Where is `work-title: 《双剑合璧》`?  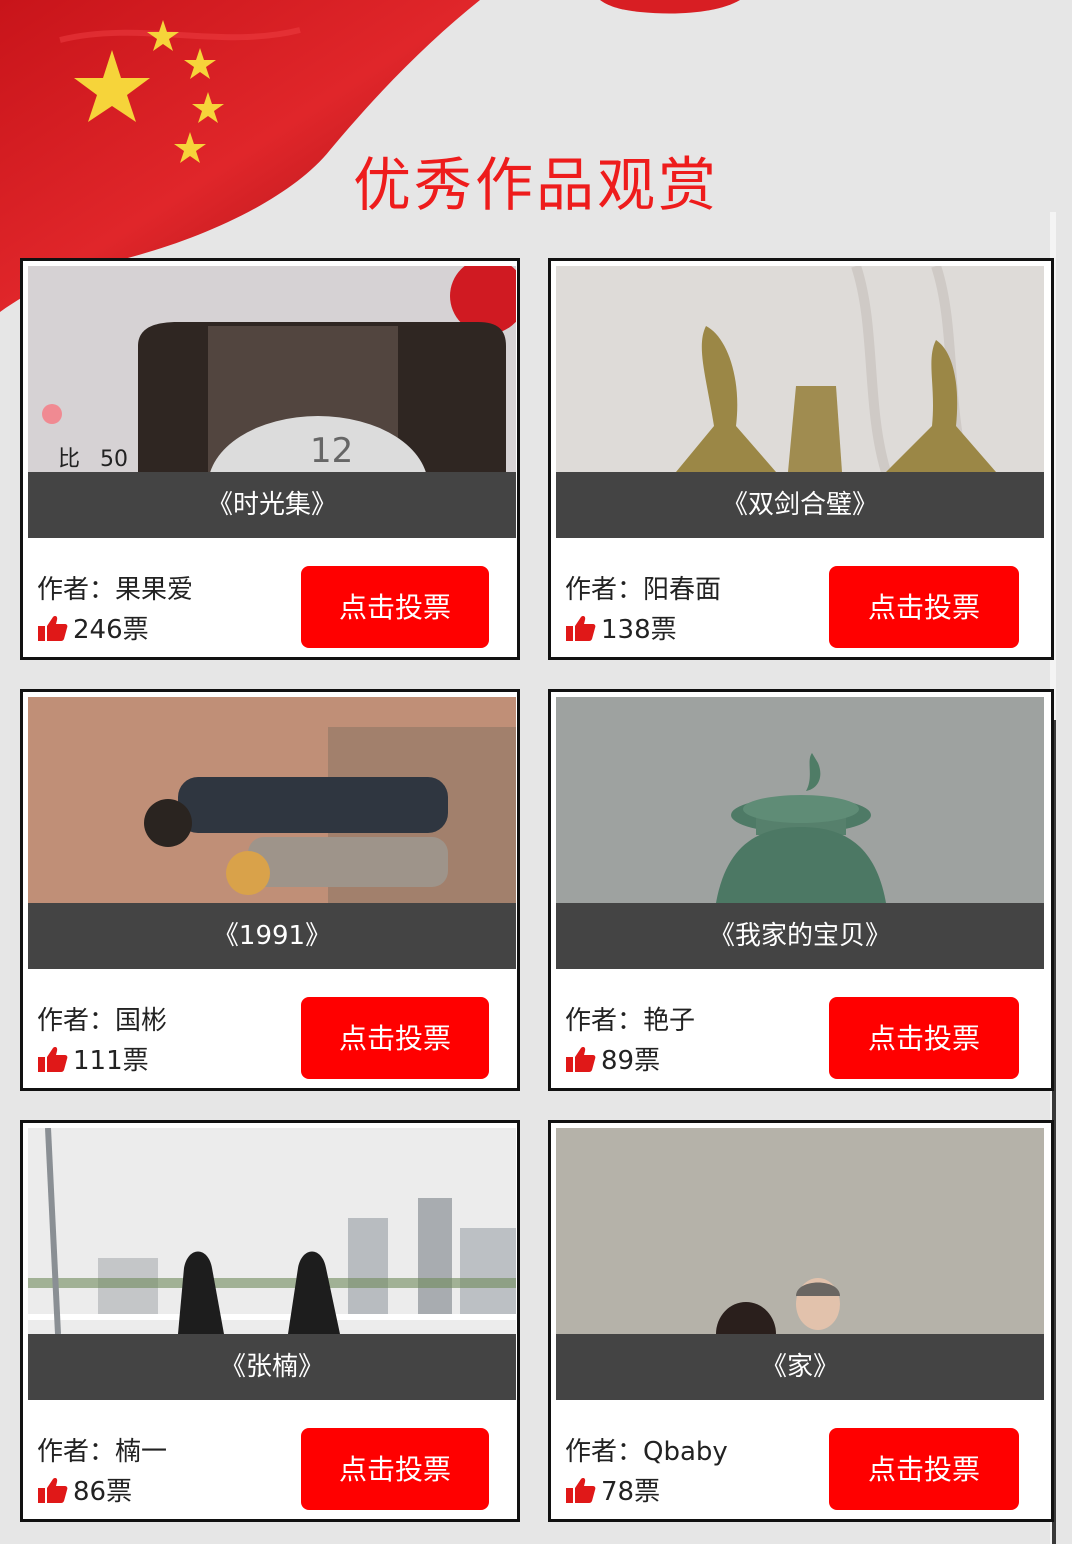
work-title: 《双剑合璧》 is located at coordinates (800, 505).